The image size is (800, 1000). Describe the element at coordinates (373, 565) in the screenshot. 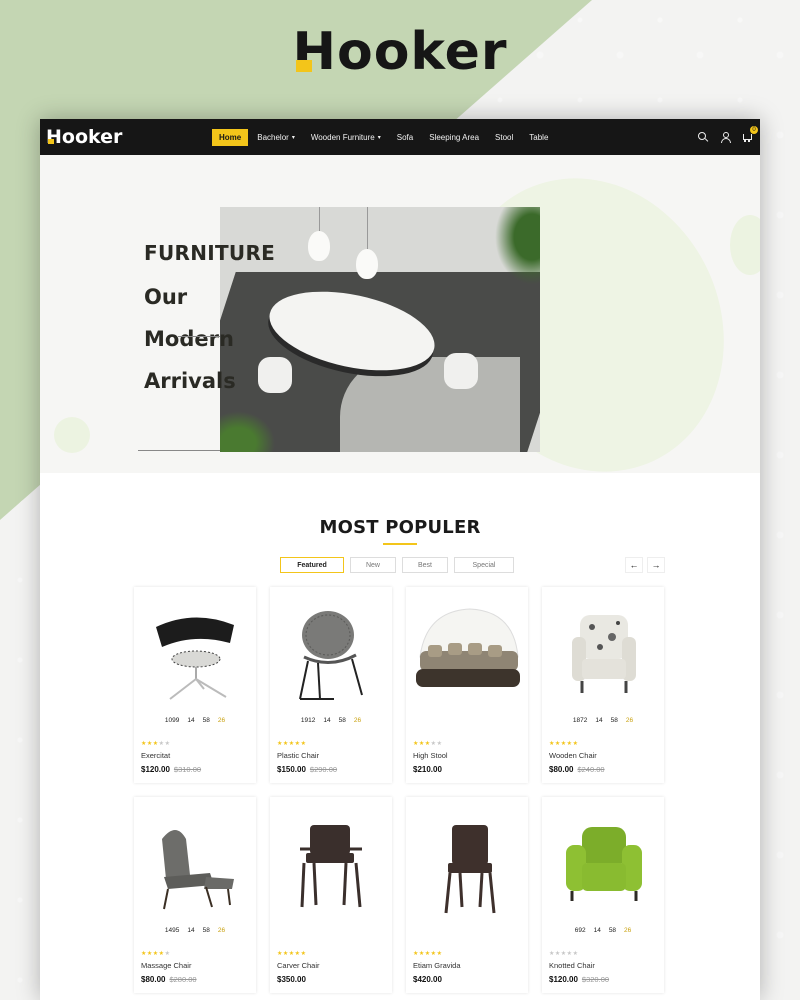

I see `tab-new: New` at that location.